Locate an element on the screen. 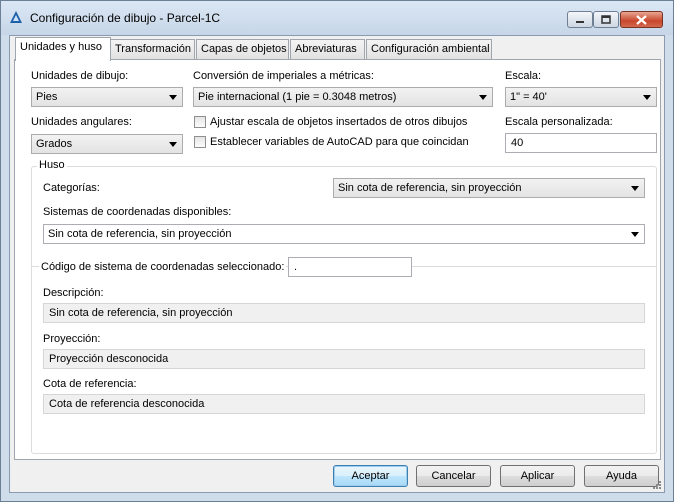 The image size is (674, 502). projection-value: Proyección desconocida is located at coordinates (109, 359).